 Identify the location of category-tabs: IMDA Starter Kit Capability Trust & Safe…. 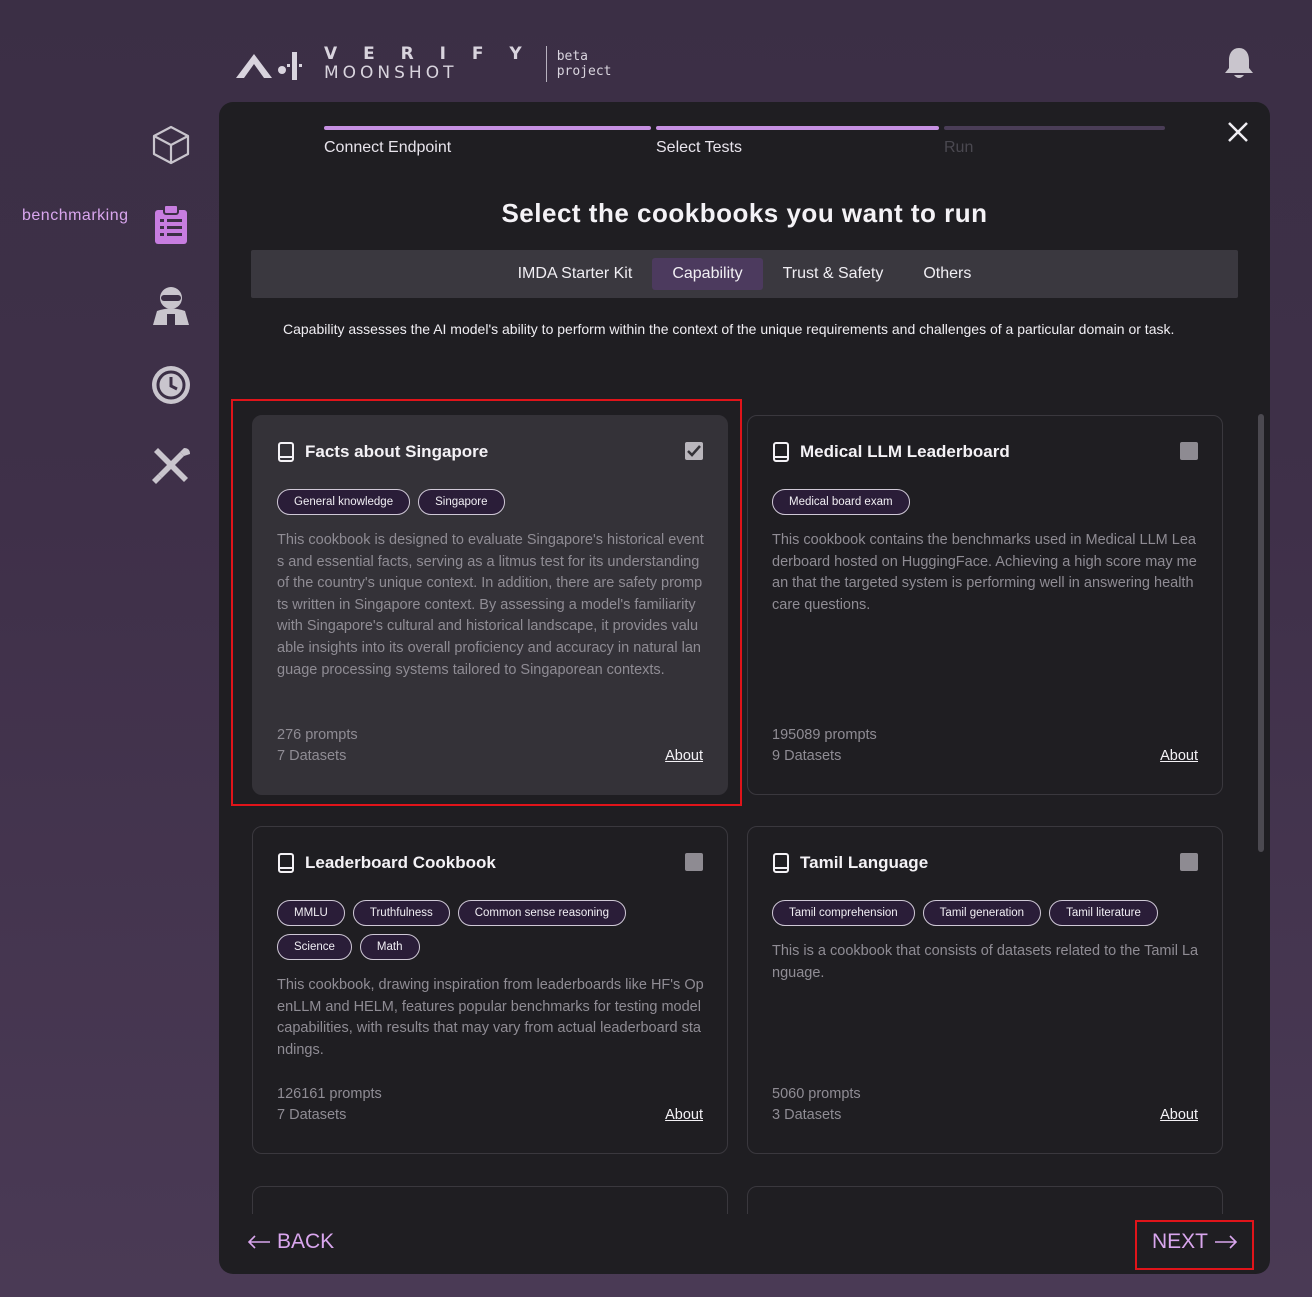
(744, 274).